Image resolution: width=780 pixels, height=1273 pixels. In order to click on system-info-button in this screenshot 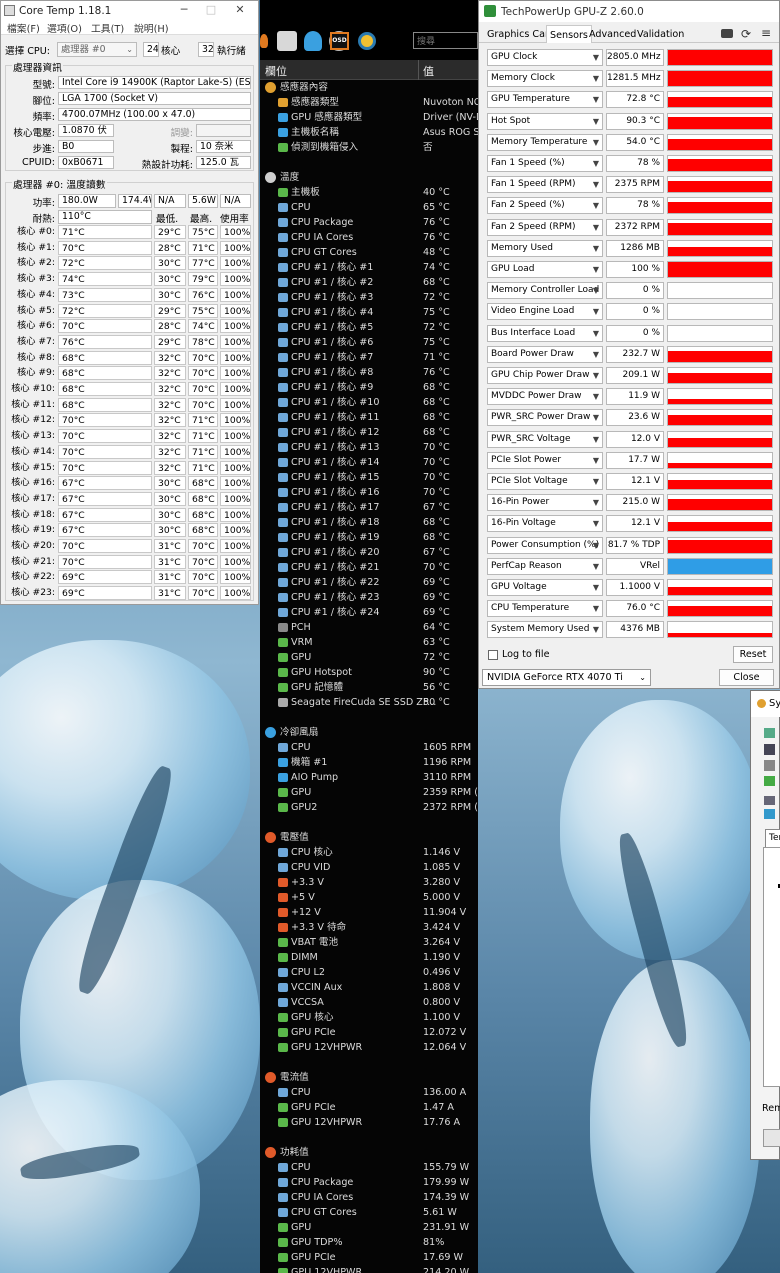, I will do `click(771, 1138)`.